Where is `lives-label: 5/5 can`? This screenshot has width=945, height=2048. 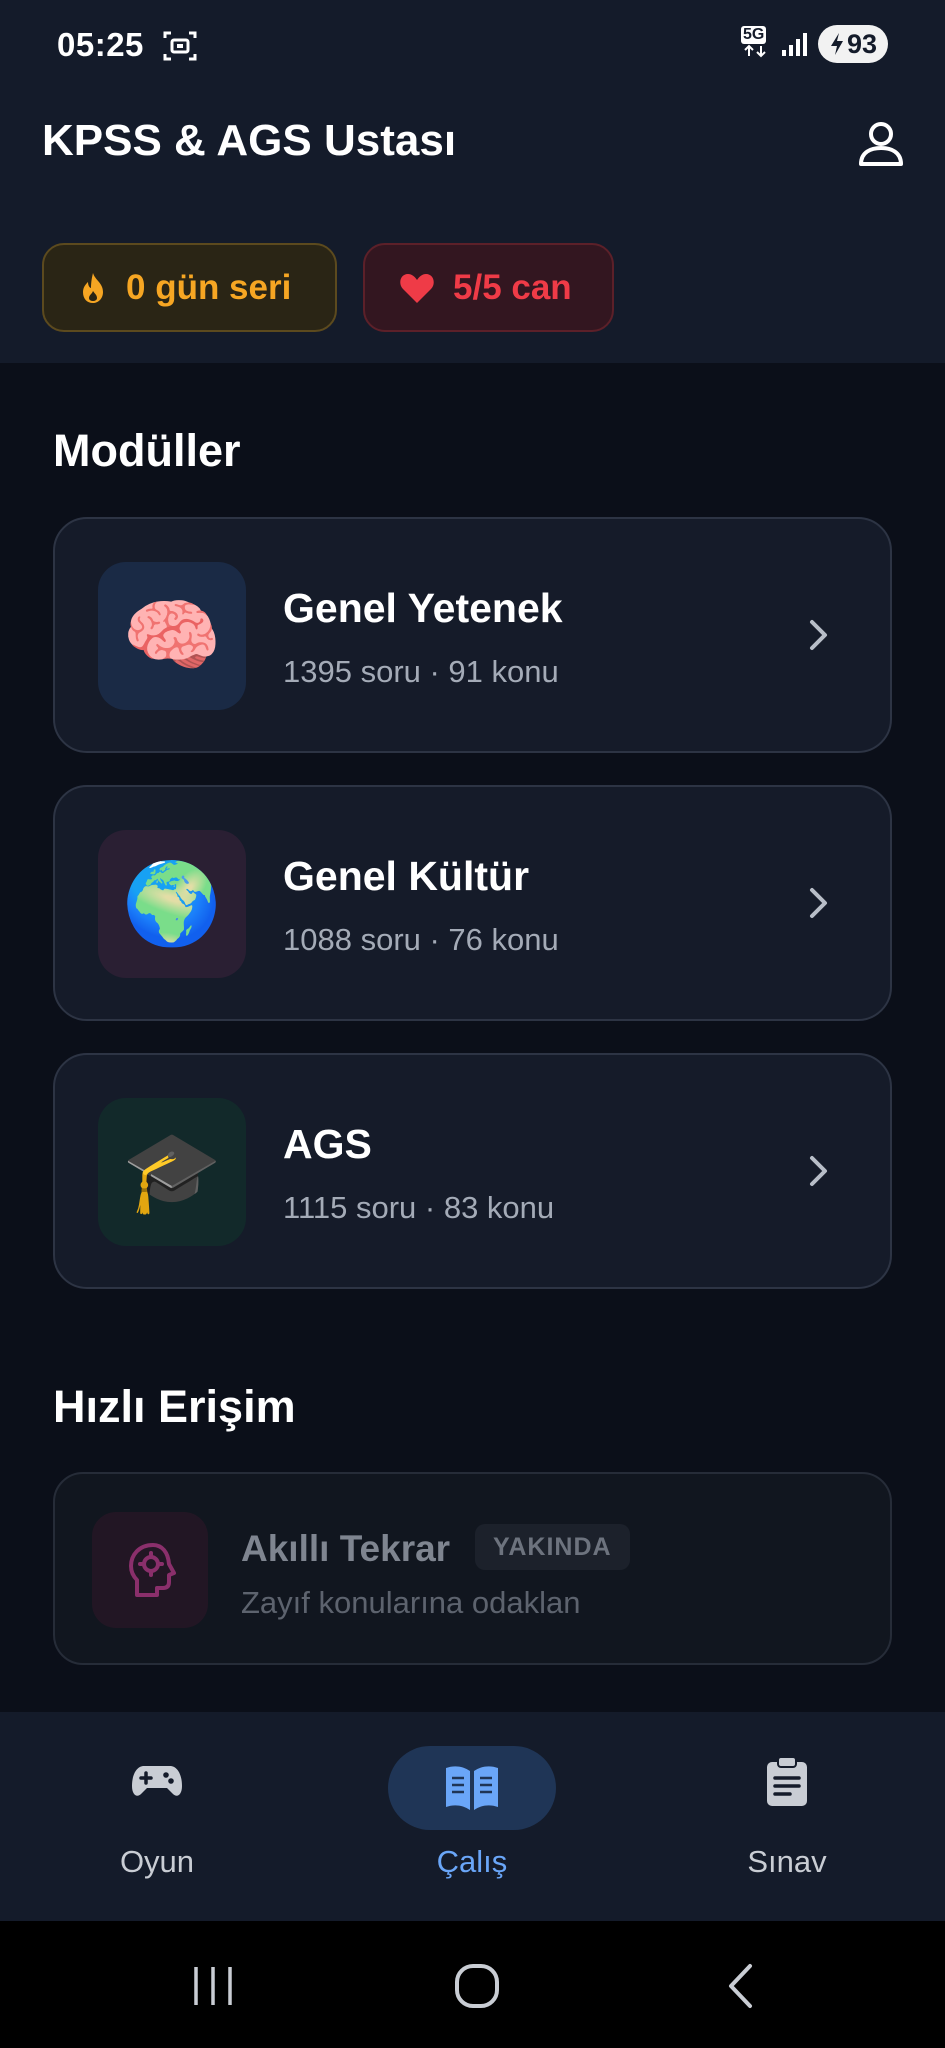 lives-label: 5/5 can is located at coordinates (512, 287).